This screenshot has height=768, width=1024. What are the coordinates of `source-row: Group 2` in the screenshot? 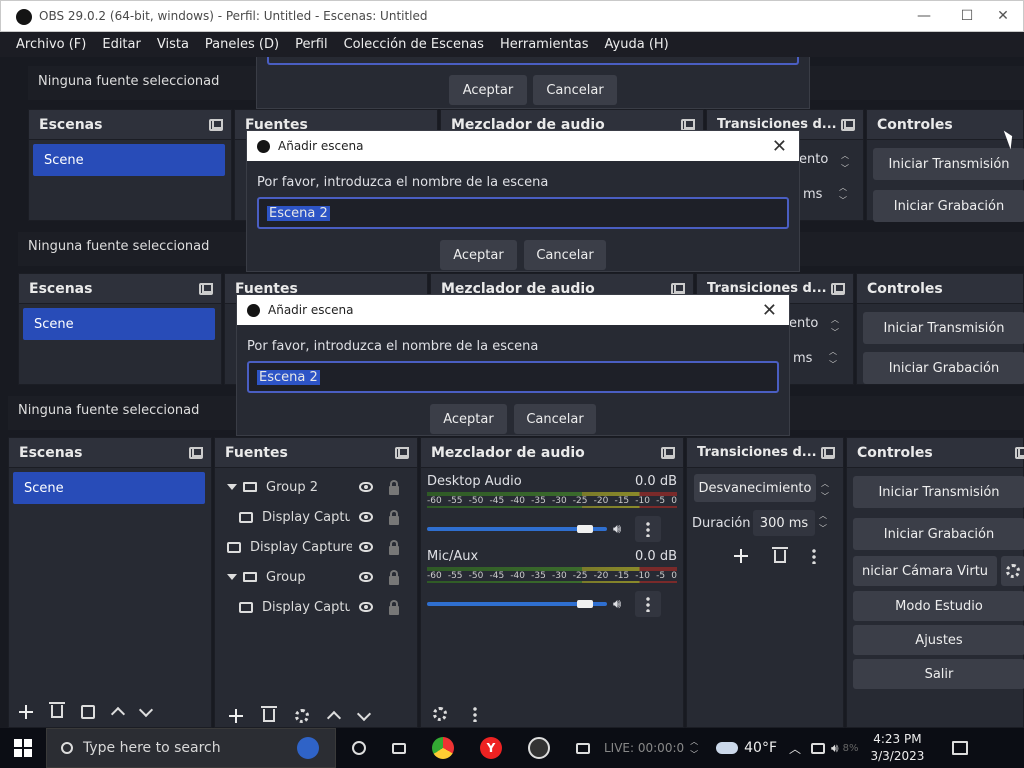 It's located at (316, 487).